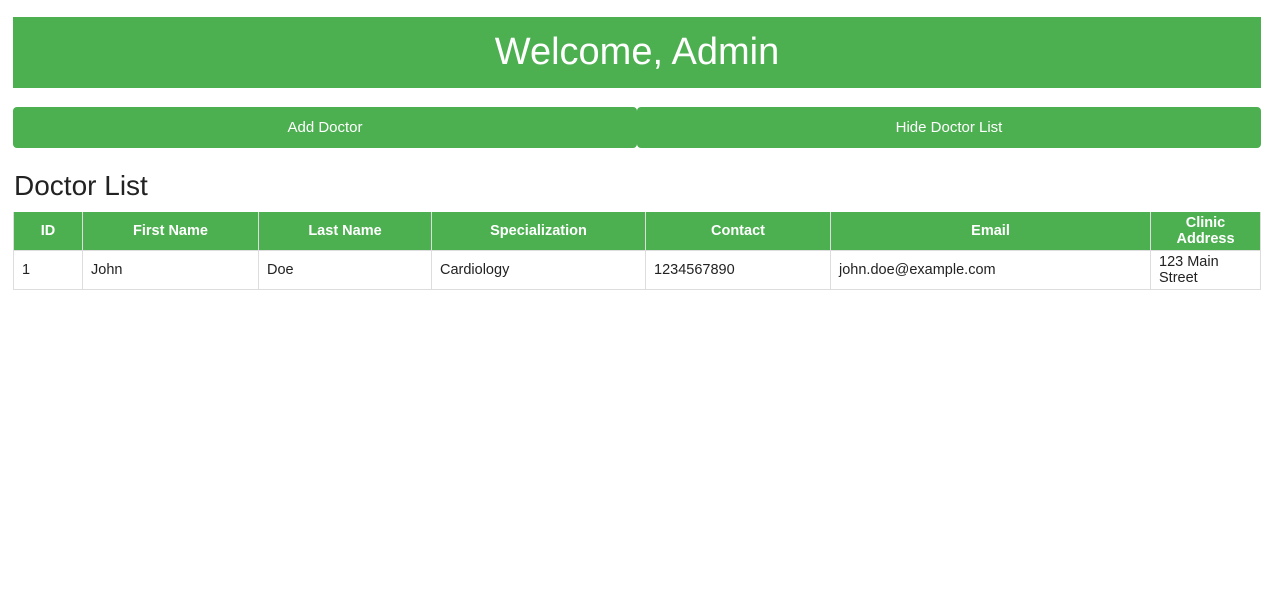  What do you see at coordinates (81, 185) in the screenshot?
I see `doctor-list-title: Doctor List` at bounding box center [81, 185].